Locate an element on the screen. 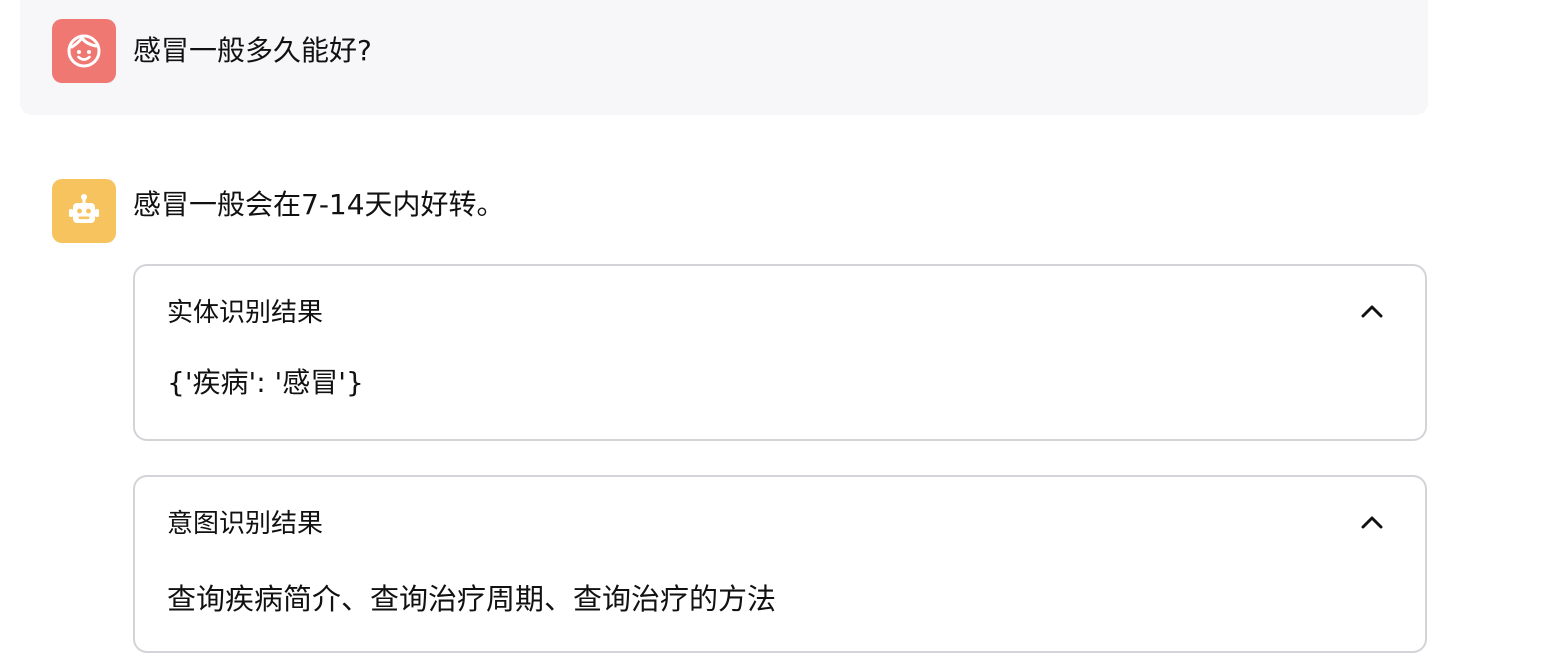 The image size is (1548, 670). entity-expander-toggle is located at coordinates (1372, 311).